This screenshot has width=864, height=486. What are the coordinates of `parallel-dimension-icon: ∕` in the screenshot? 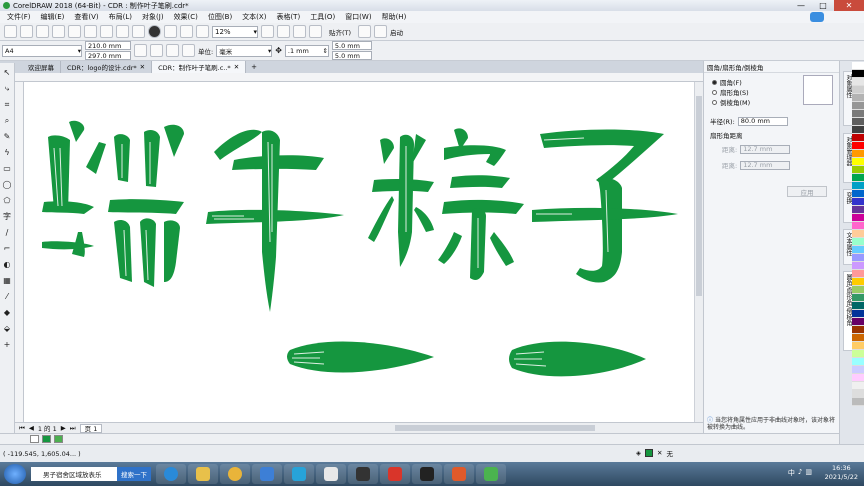 It's located at (7, 233).